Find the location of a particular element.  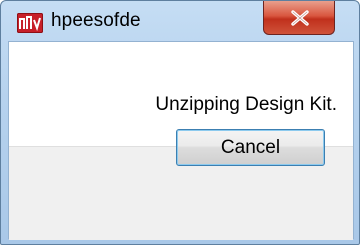

close-icon is located at coordinates (300, 18).